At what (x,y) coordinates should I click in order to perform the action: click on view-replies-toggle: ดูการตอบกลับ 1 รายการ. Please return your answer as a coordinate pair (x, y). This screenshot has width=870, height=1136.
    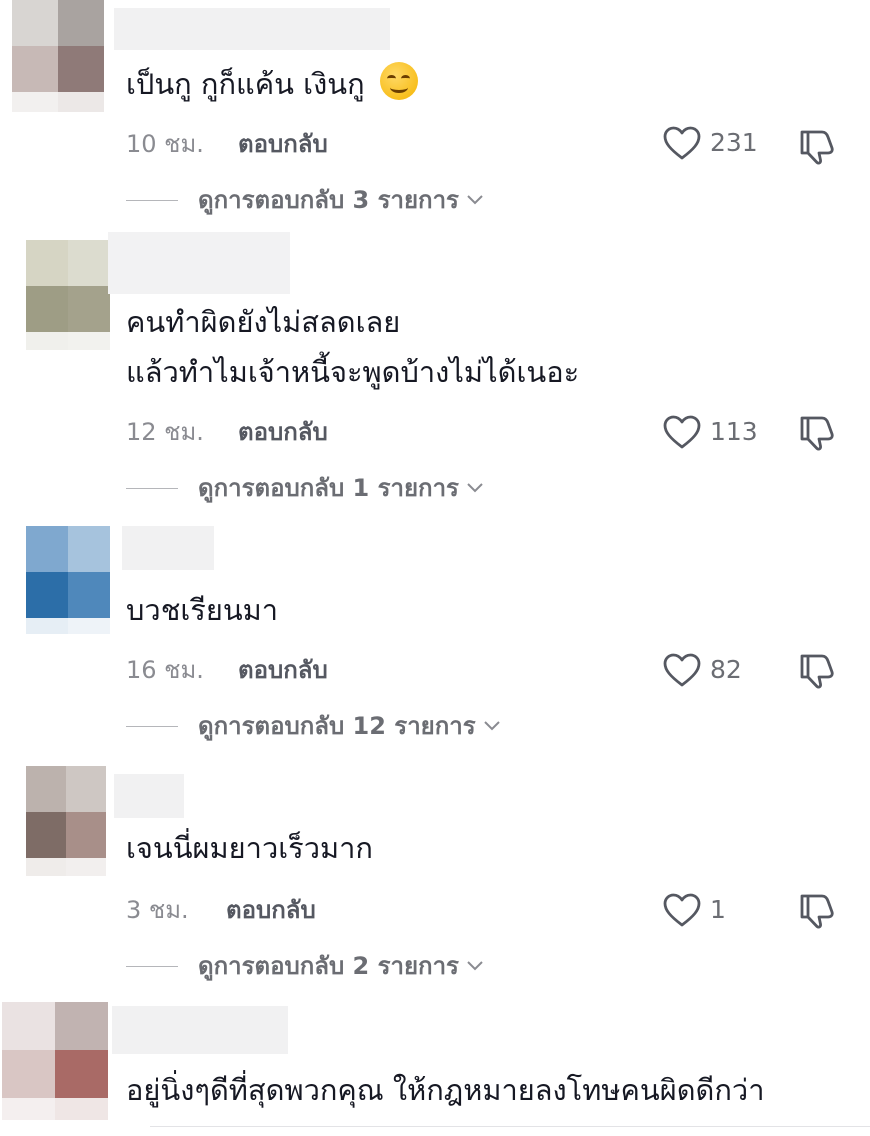
    Looking at the image, I should click on (305, 488).